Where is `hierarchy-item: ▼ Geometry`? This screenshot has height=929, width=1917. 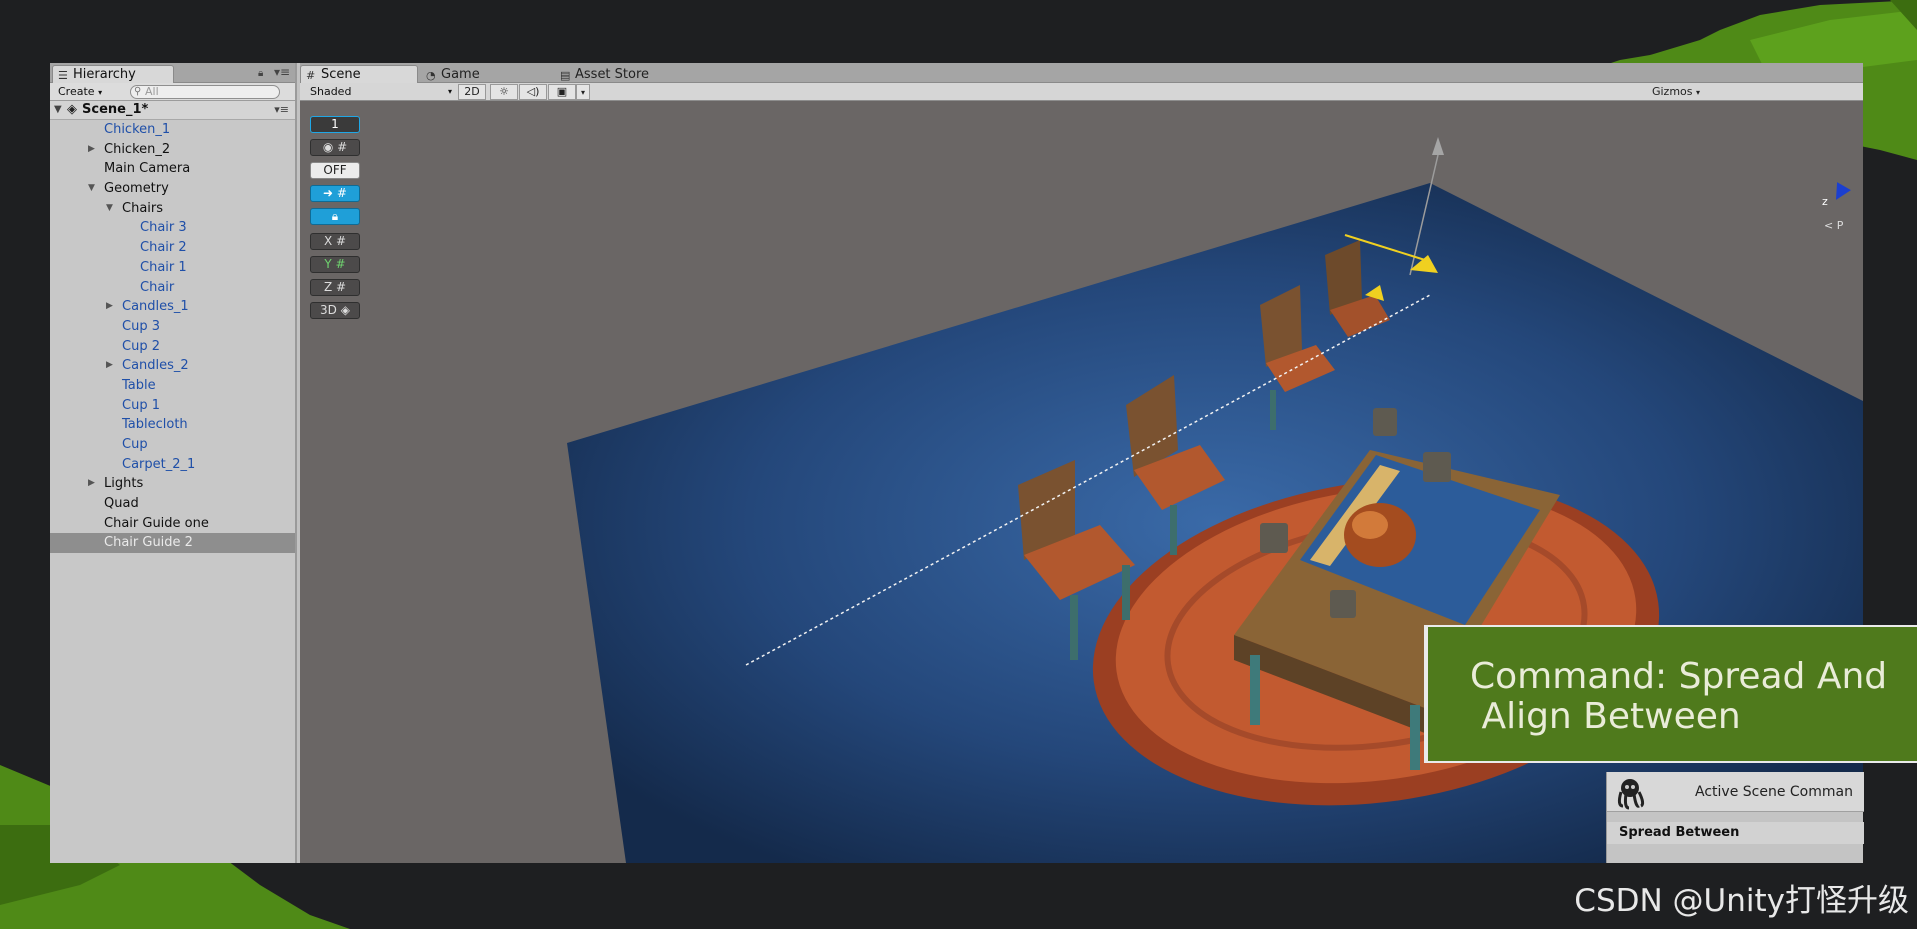 hierarchy-item: ▼ Geometry is located at coordinates (172, 189).